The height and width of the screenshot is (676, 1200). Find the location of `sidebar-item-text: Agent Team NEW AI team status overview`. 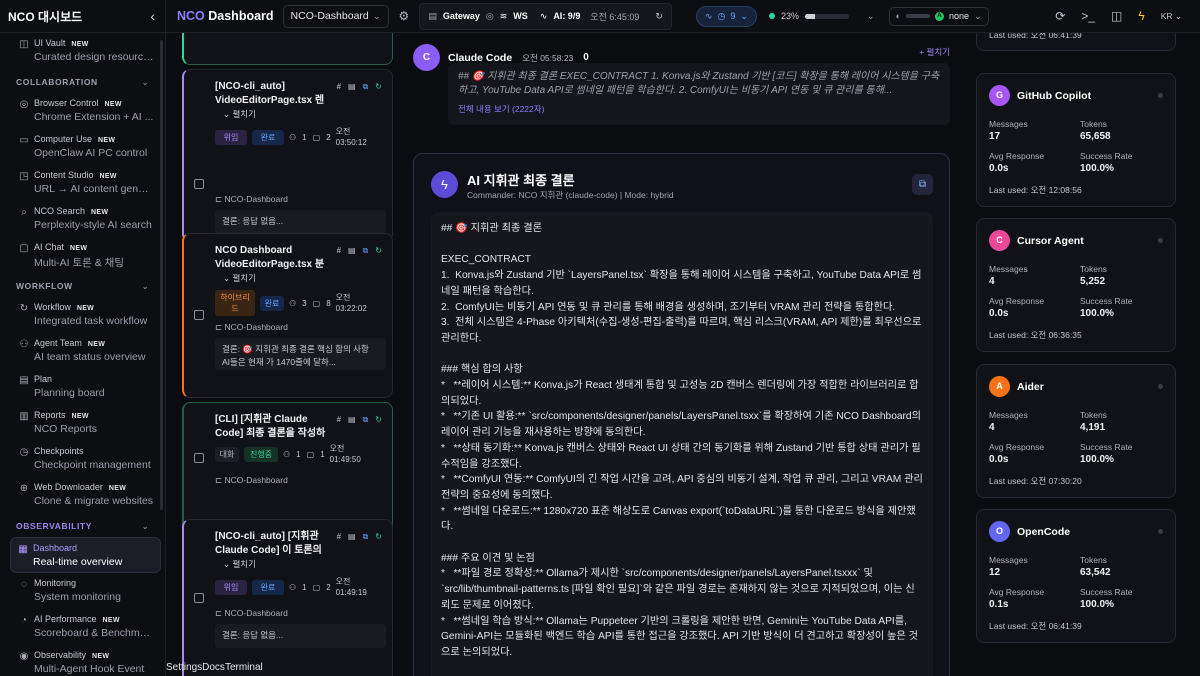

sidebar-item-text: Agent Team NEW AI team status overview is located at coordinates (94, 350).